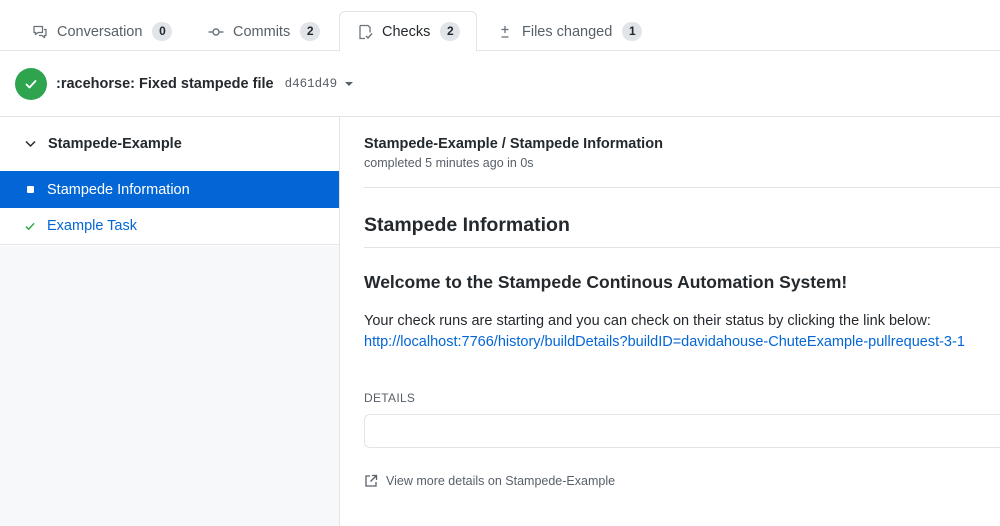 This screenshot has height=526, width=1000. Describe the element at coordinates (169, 226) in the screenshot. I see `check-run-example-task: Example Task` at that location.